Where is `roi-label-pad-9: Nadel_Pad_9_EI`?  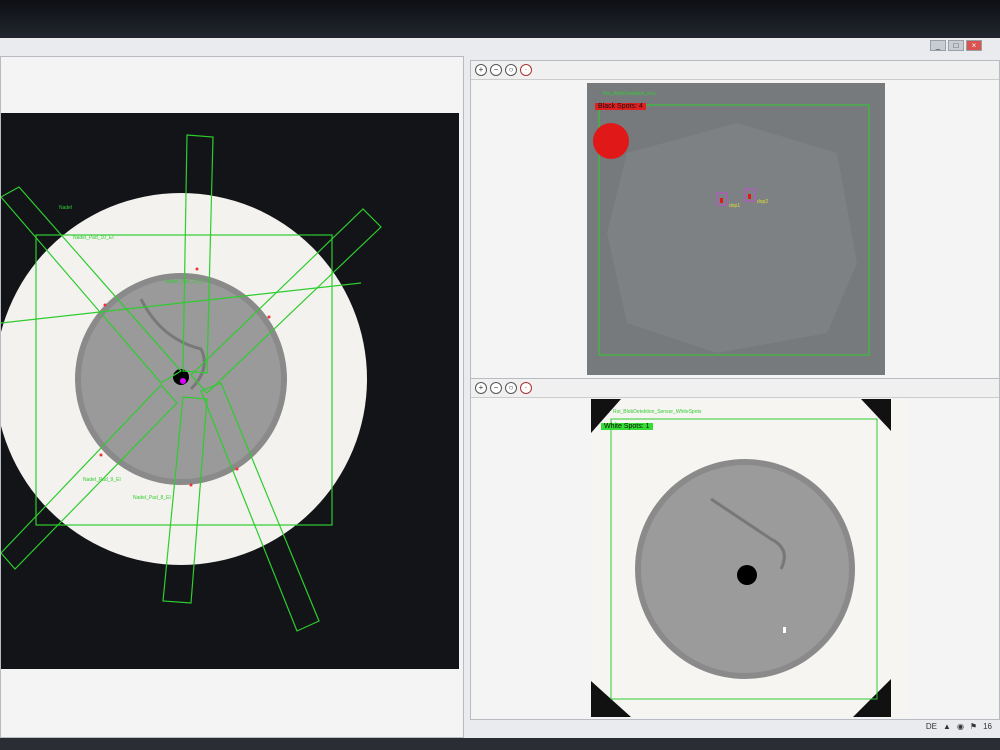 roi-label-pad-9: Nadel_Pad_9_EI is located at coordinates (102, 480).